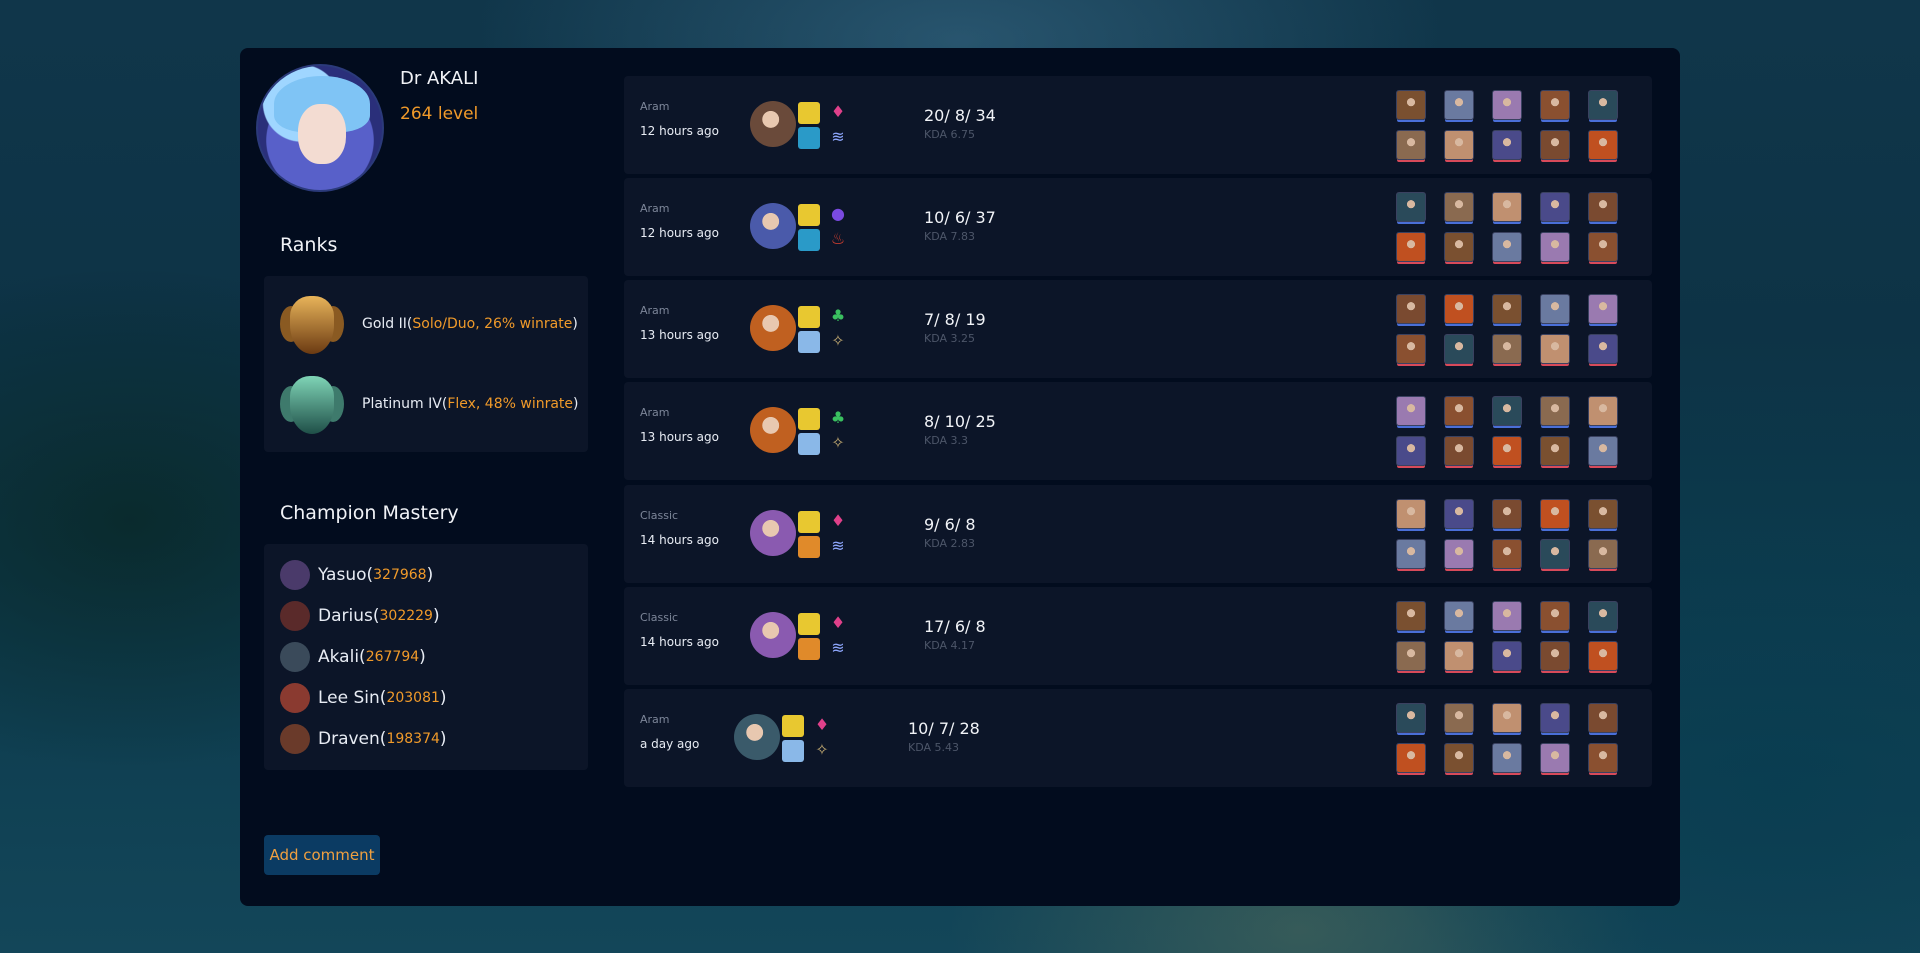 The image size is (1920, 953). Describe the element at coordinates (439, 78) in the screenshot. I see `profile-name: Dr AKALI` at that location.